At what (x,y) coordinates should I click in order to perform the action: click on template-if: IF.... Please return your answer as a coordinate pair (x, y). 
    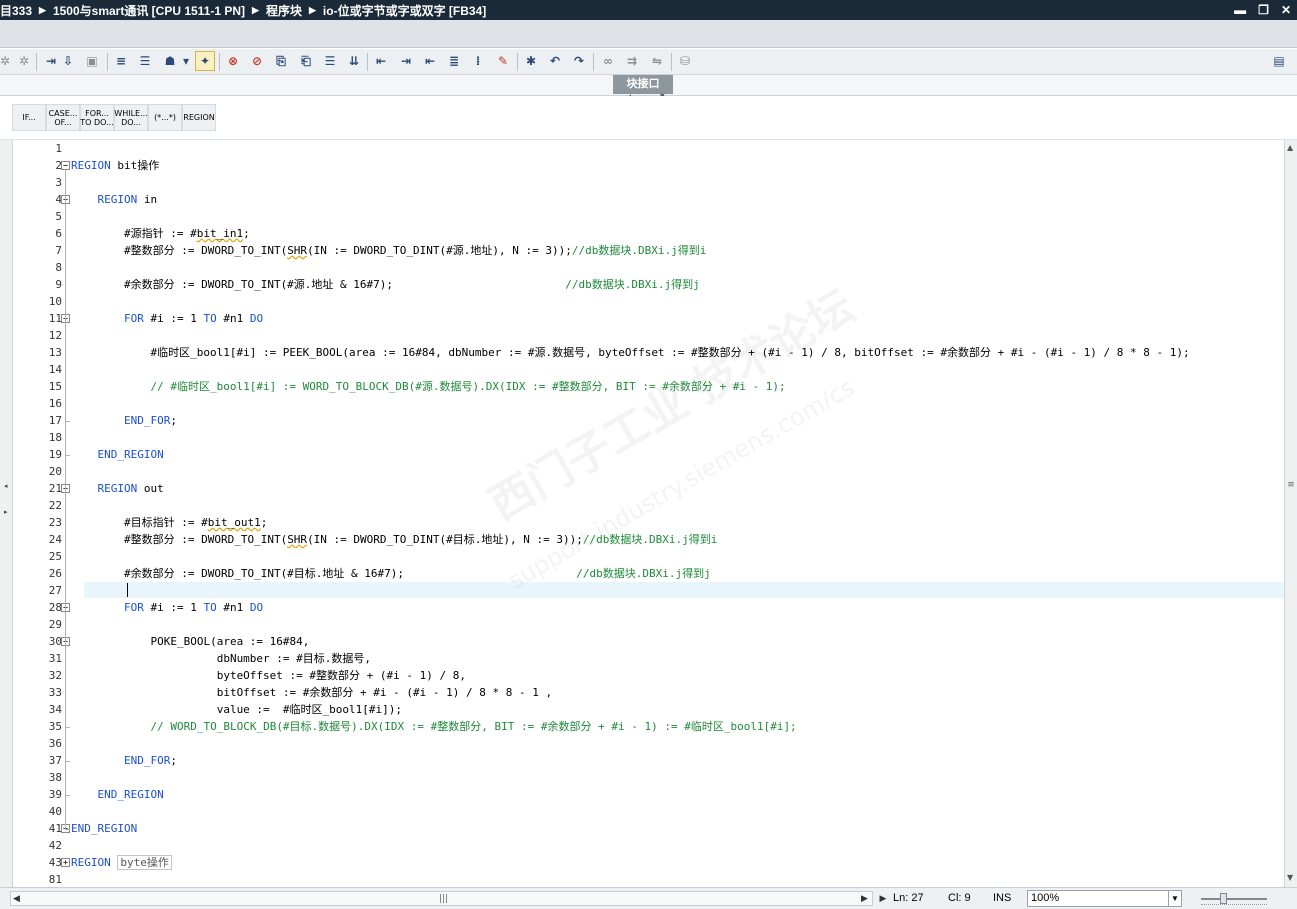
    Looking at the image, I should click on (29, 117).